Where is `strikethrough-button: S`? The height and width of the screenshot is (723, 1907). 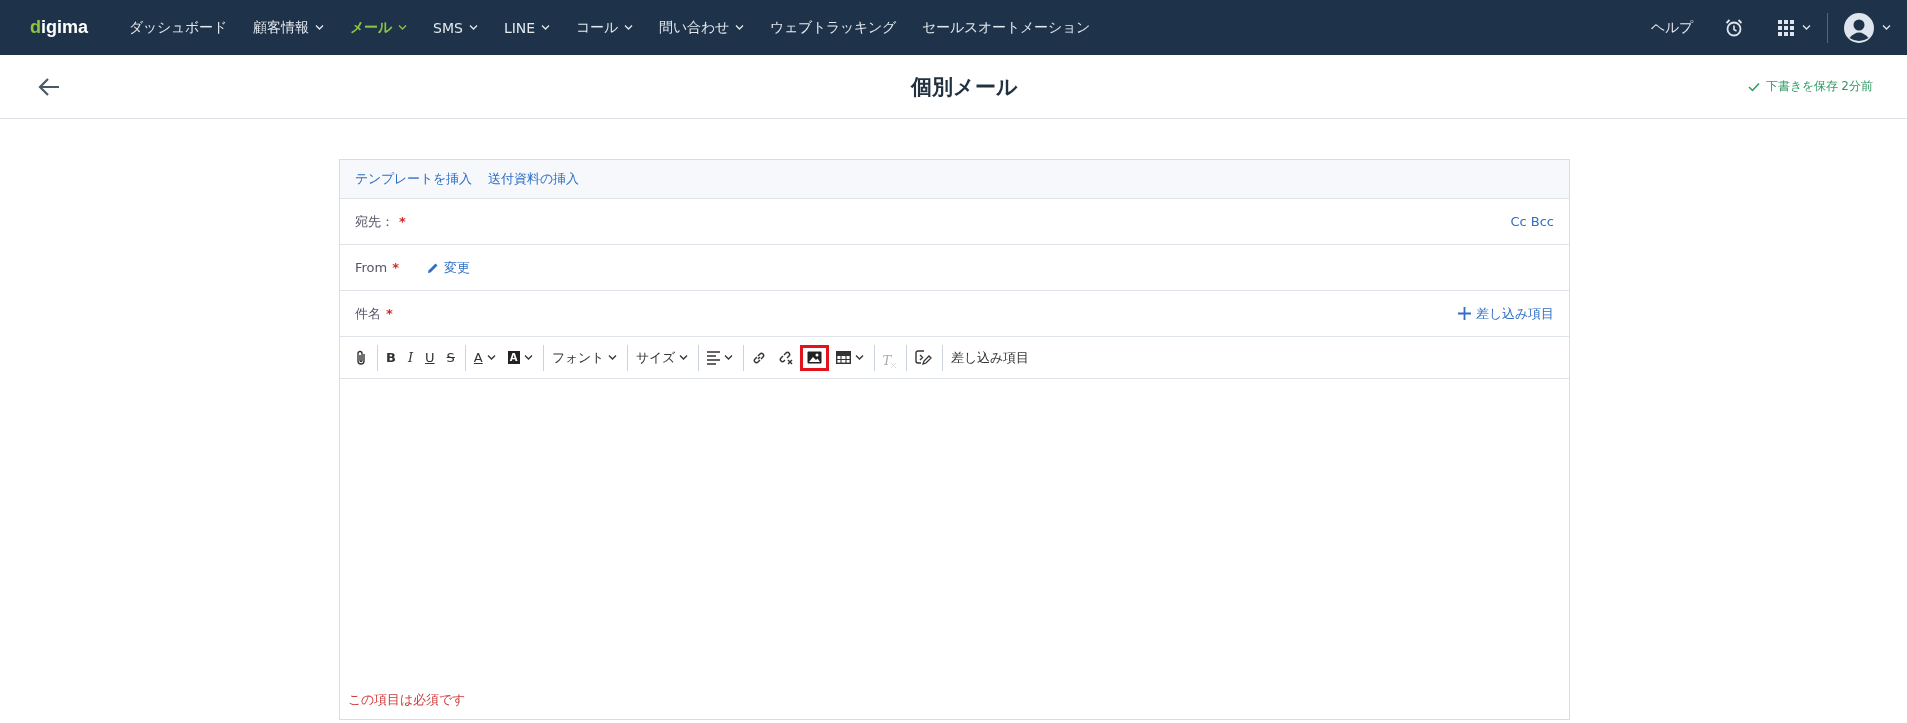 strikethrough-button: S is located at coordinates (450, 357).